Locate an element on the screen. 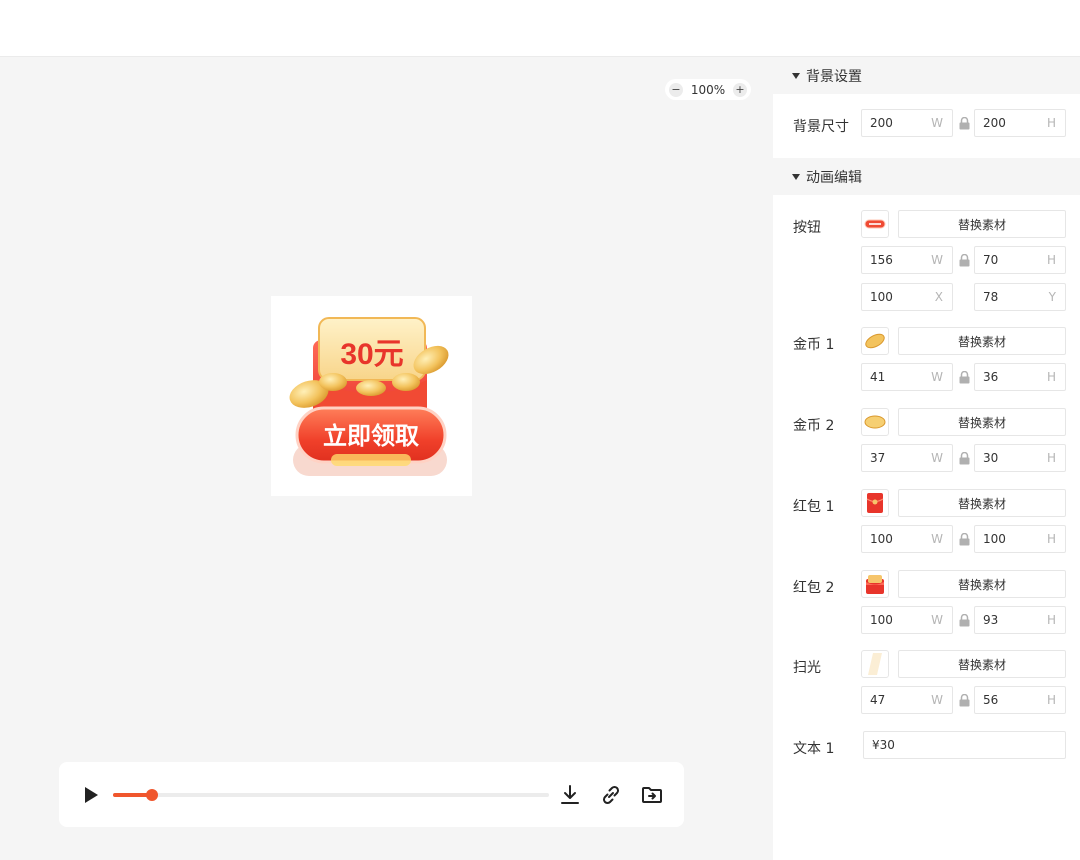 The height and width of the screenshot is (860, 1080). redpack-2-thumbnail is located at coordinates (875, 584).